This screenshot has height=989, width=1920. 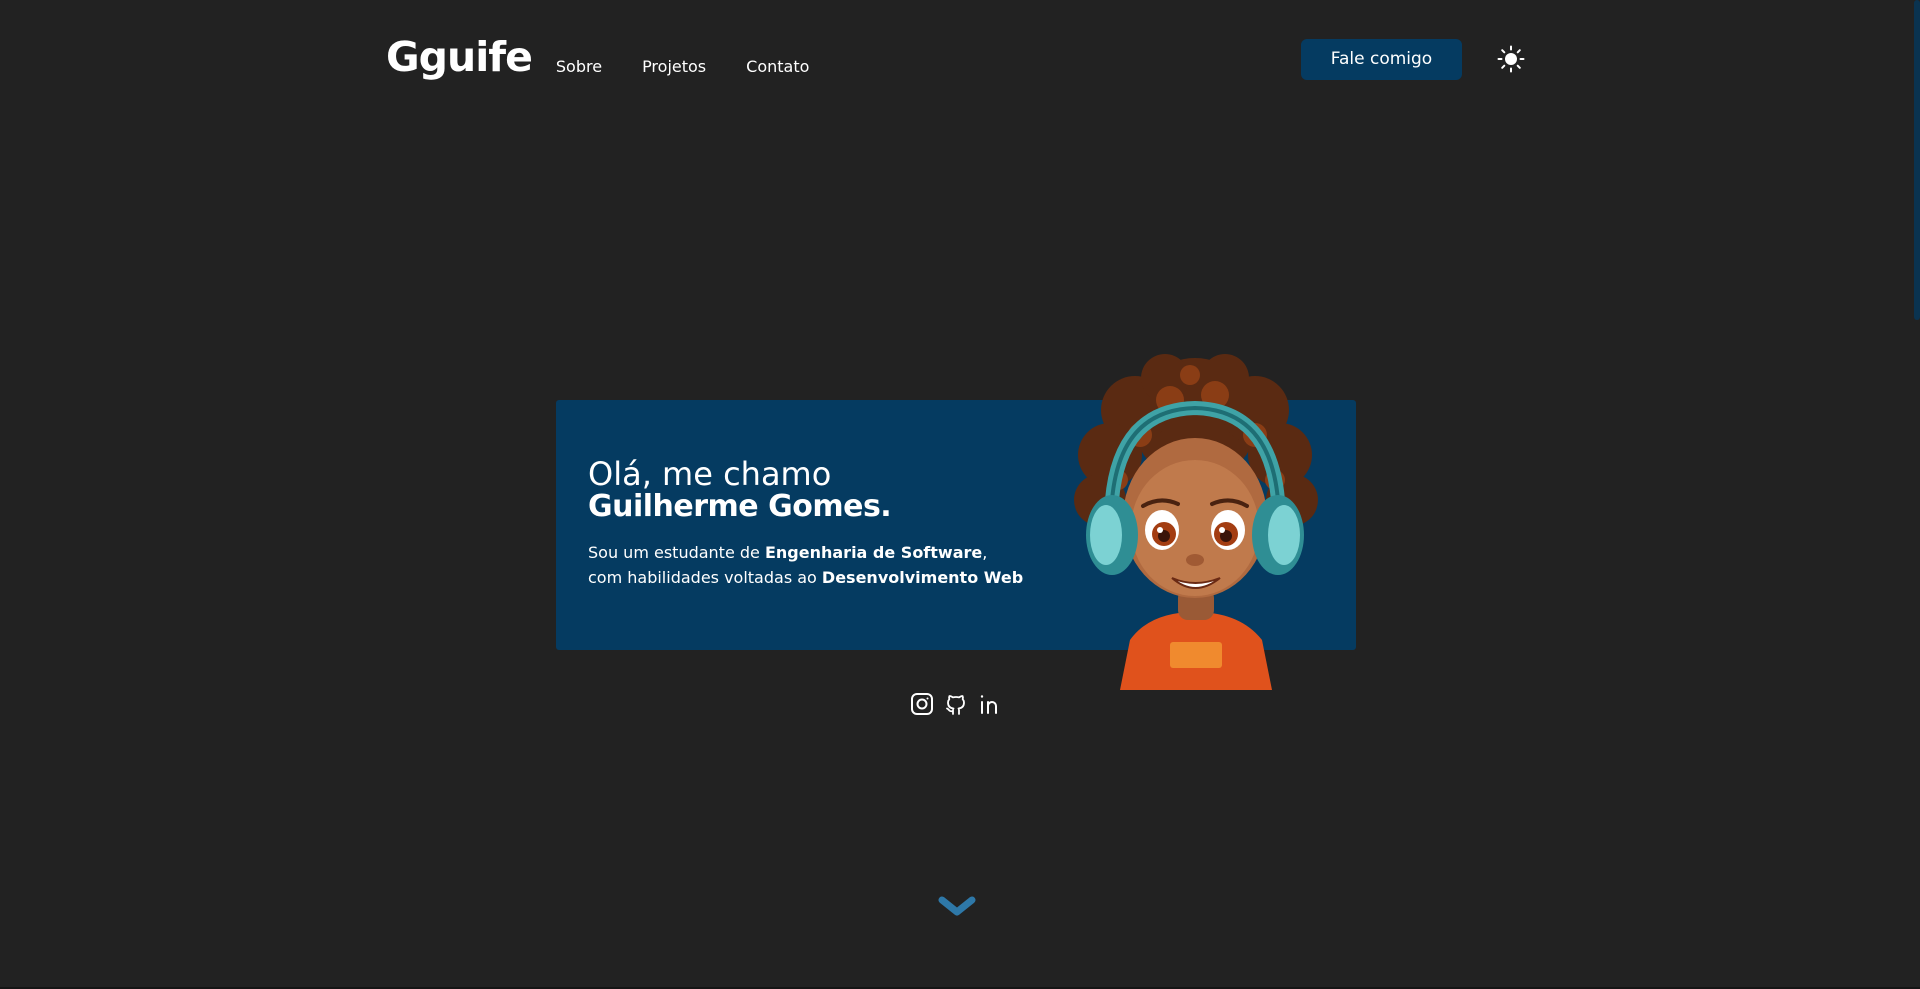 What do you see at coordinates (1381, 59) in the screenshot?
I see `contact-button: Fale comigo` at bounding box center [1381, 59].